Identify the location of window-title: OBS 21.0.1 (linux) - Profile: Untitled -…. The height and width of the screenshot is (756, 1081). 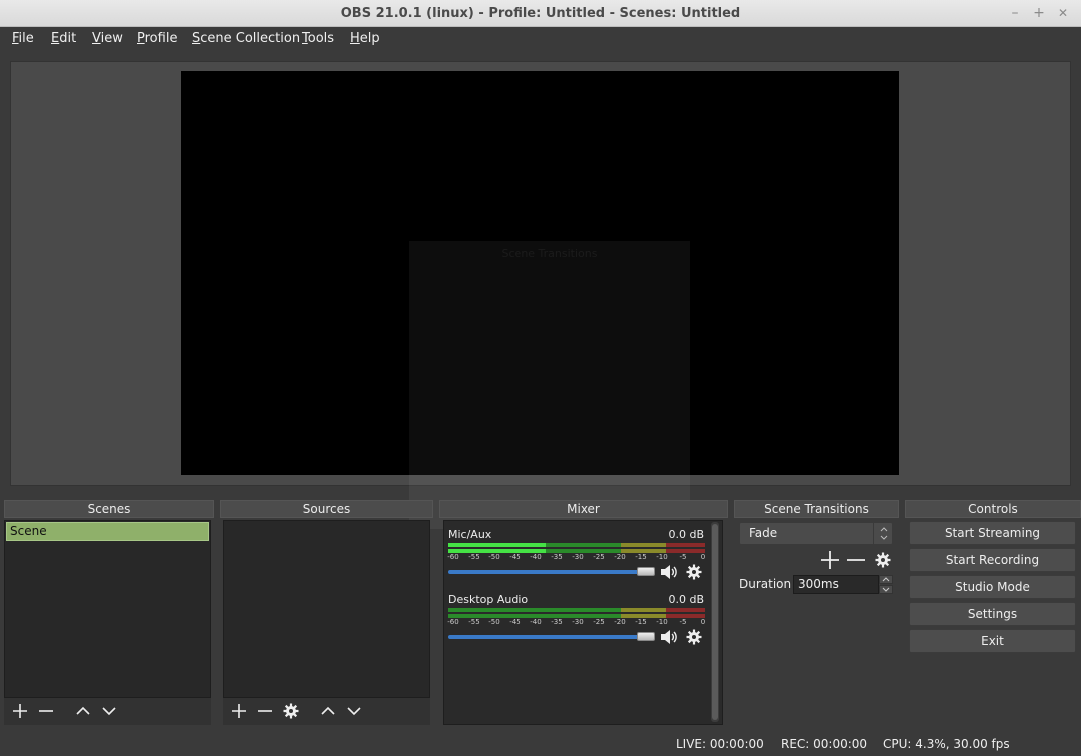
(540, 13).